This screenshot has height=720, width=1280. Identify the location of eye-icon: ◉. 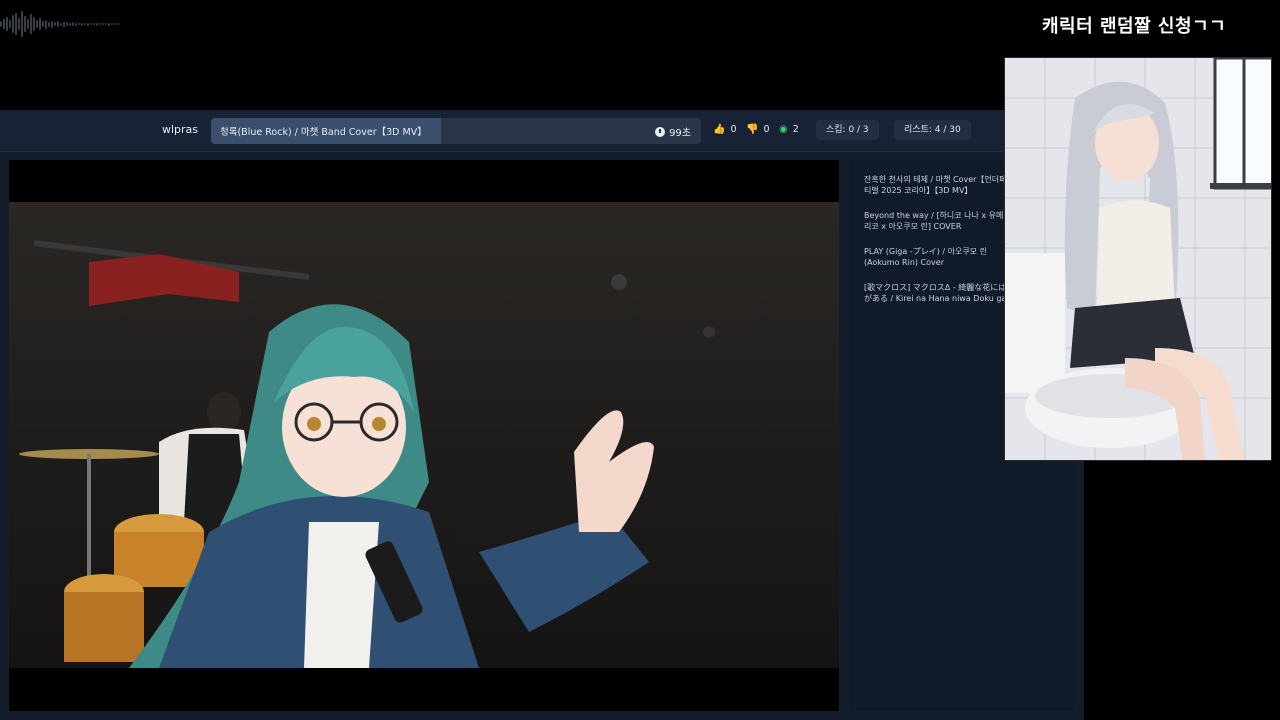
(783, 129).